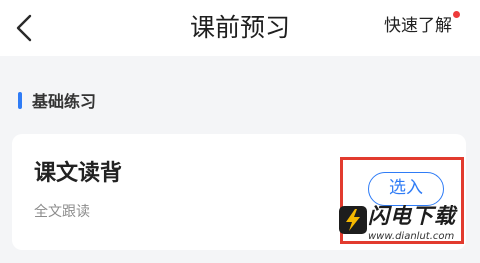 This screenshot has width=480, height=263. I want to click on lightning-logo-icon, so click(353, 220).